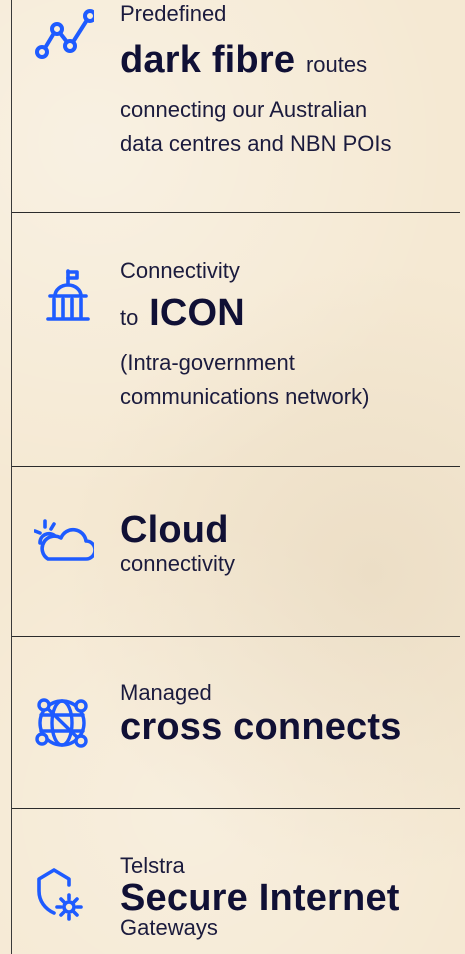  I want to click on feature-suffix: connectivity, so click(177, 563).